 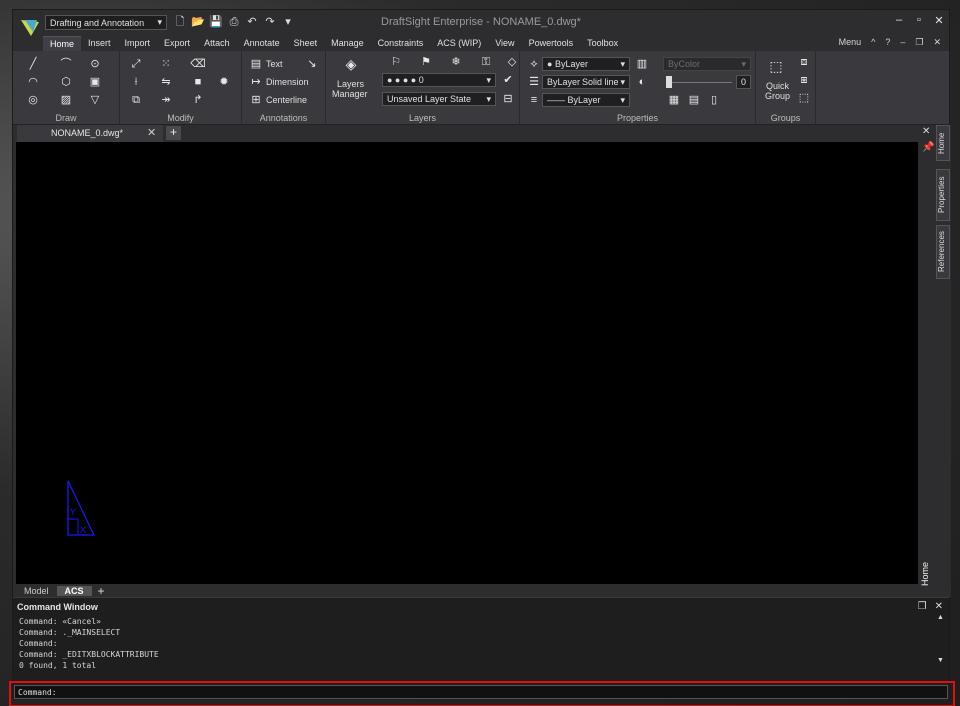 What do you see at coordinates (350, 84) in the screenshot?
I see `layers-manager-label-1: Layers` at bounding box center [350, 84].